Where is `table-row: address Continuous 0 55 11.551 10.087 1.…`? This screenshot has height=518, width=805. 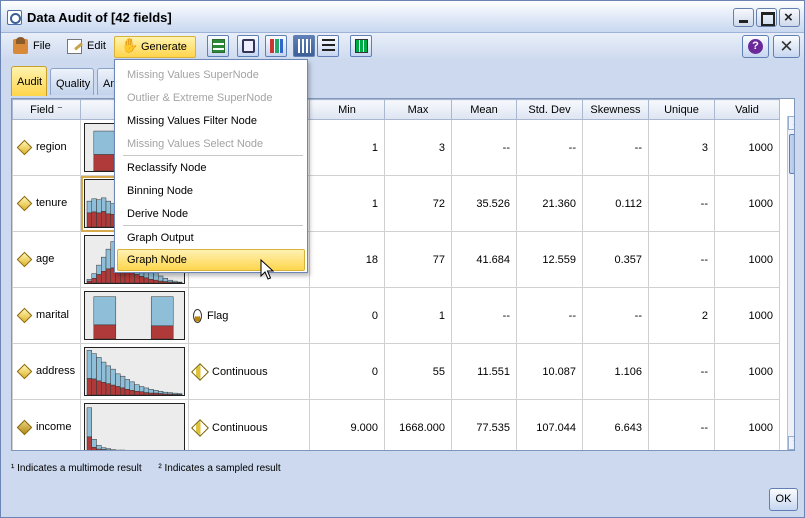 table-row: address Continuous 0 55 11.551 10.087 1.… is located at coordinates (396, 371).